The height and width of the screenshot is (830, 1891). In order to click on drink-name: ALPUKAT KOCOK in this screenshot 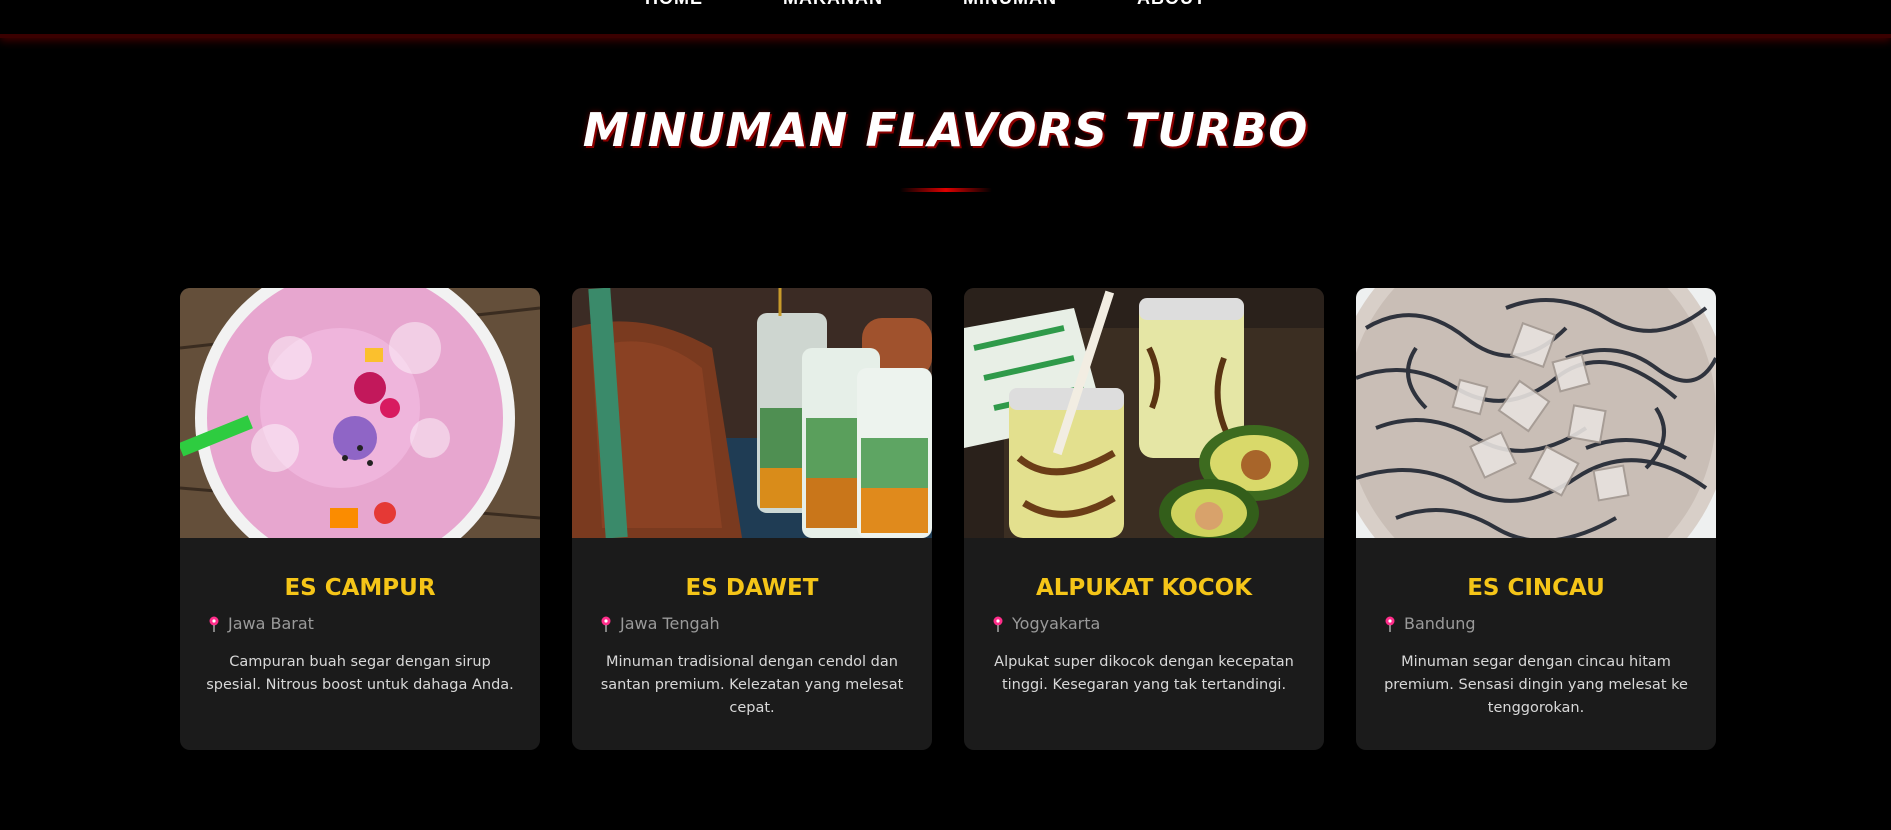, I will do `click(1144, 588)`.